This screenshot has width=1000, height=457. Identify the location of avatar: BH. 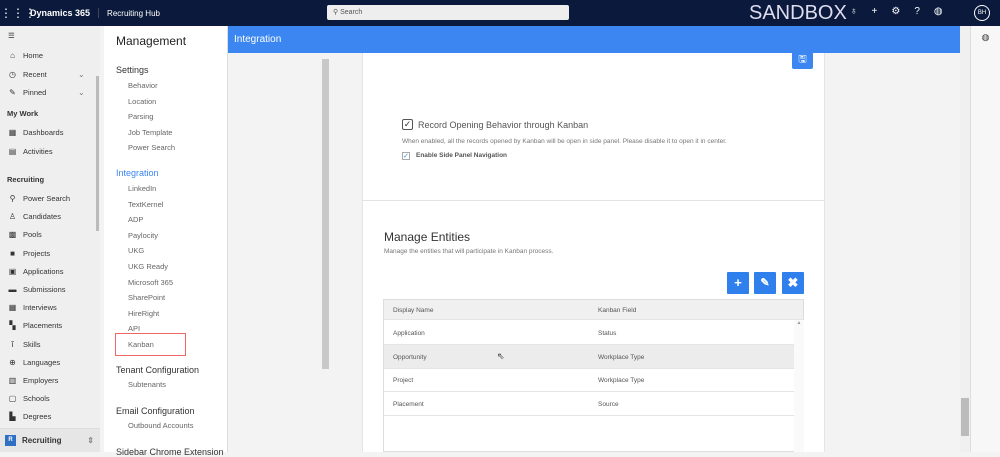
(982, 13).